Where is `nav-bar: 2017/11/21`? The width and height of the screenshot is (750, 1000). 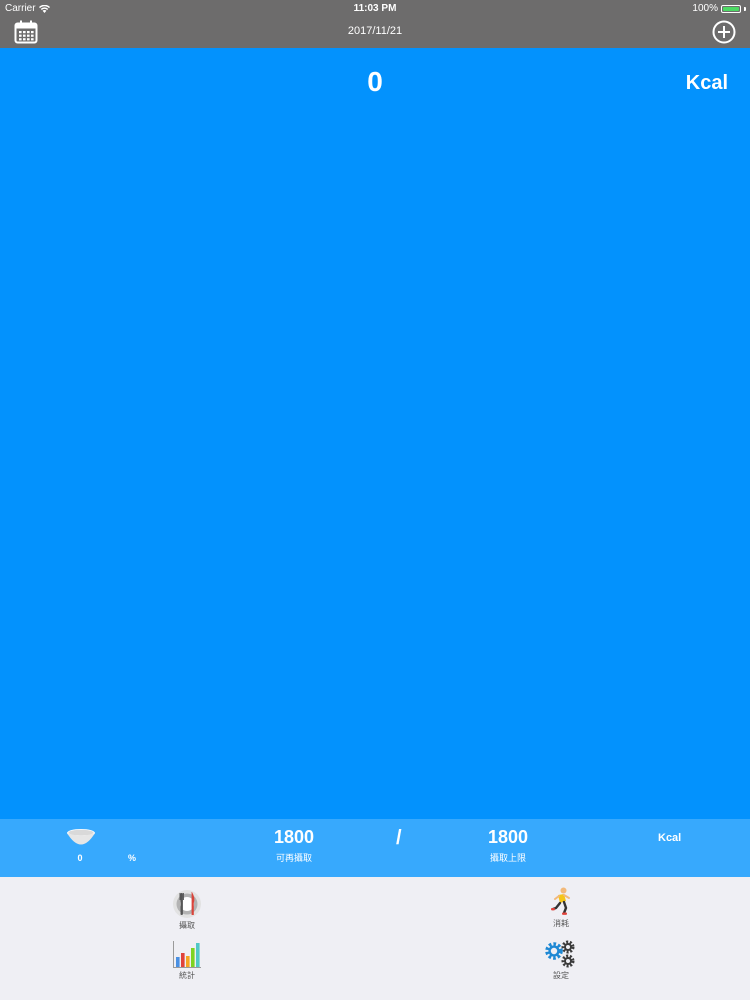
nav-bar: 2017/11/21 is located at coordinates (375, 32).